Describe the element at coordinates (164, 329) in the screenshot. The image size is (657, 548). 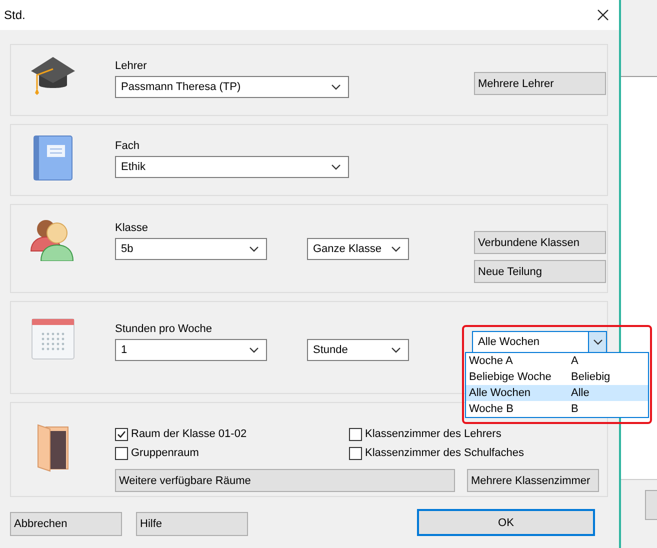
I see `field-label: Stunden pro Woche` at that location.